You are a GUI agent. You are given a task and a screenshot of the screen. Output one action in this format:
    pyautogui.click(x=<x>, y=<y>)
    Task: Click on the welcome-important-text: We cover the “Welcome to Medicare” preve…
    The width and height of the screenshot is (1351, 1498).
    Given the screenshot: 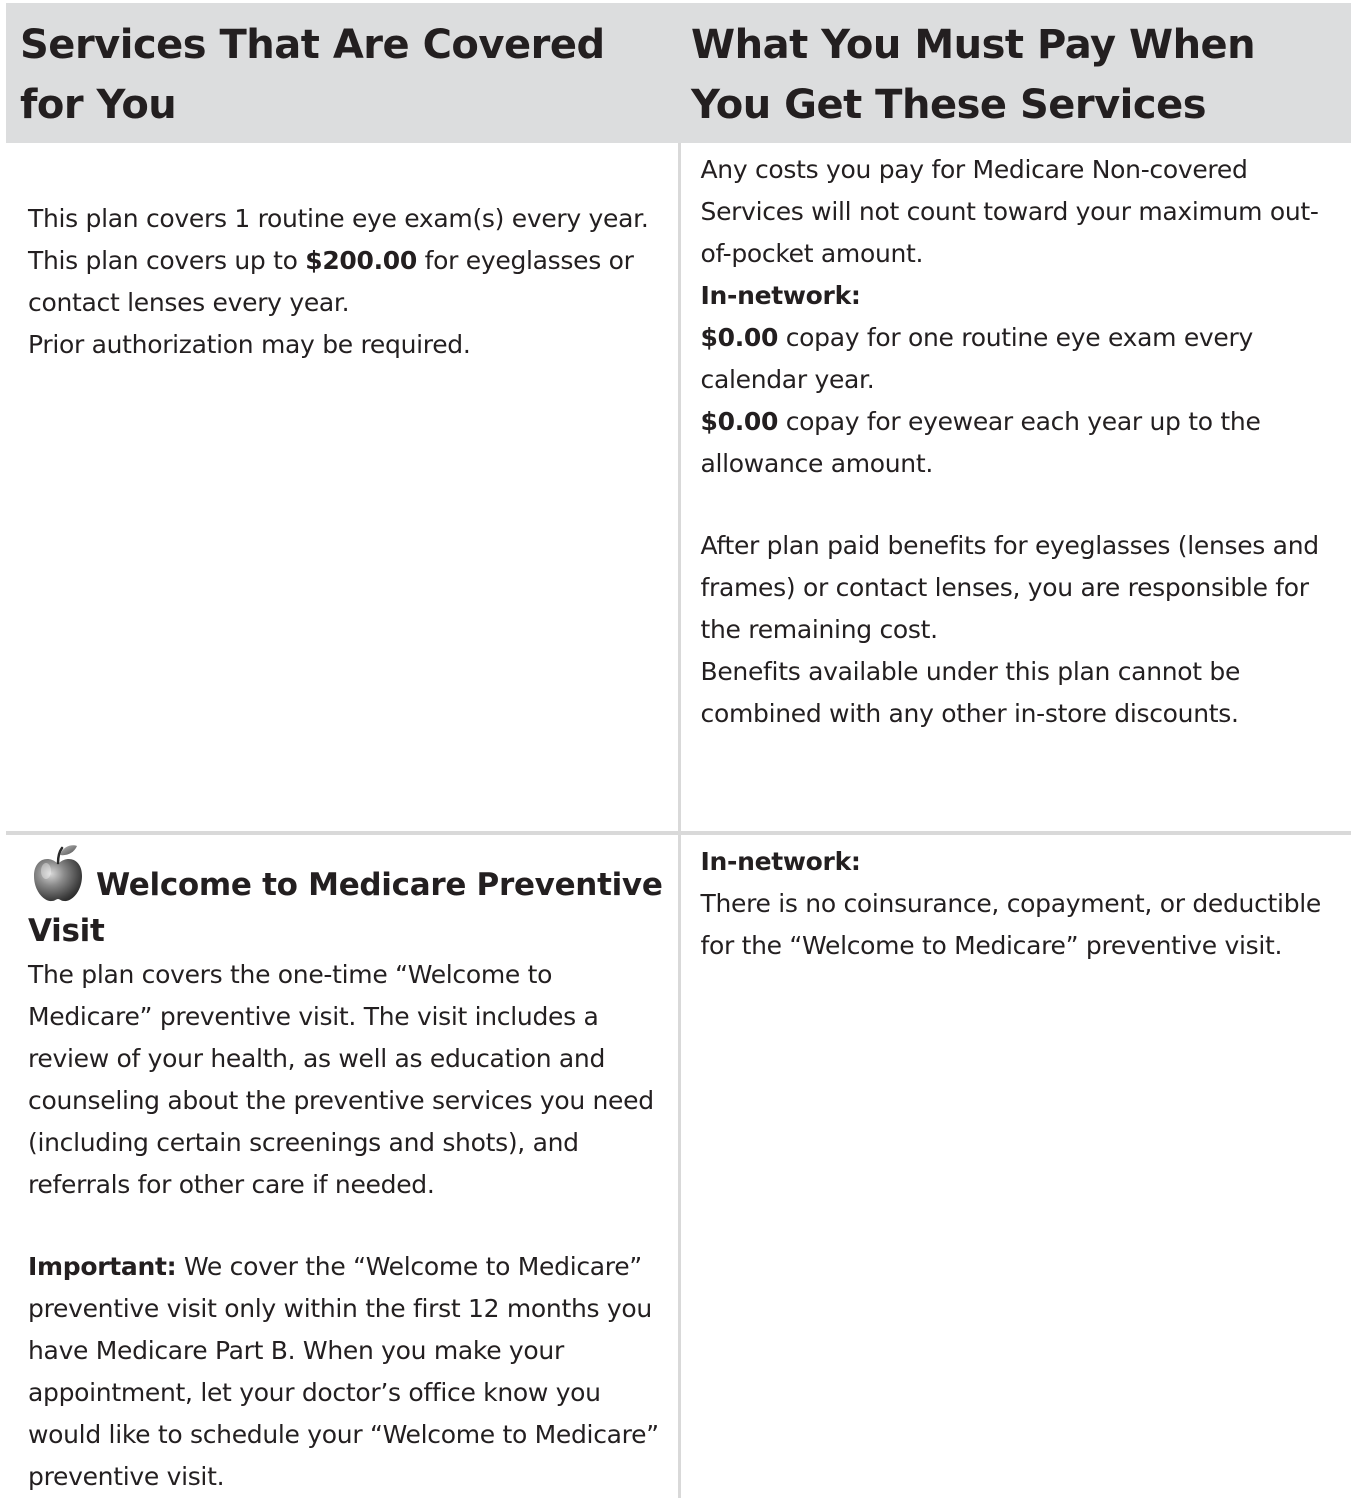 What is the action you would take?
    pyautogui.click(x=343, y=1371)
    